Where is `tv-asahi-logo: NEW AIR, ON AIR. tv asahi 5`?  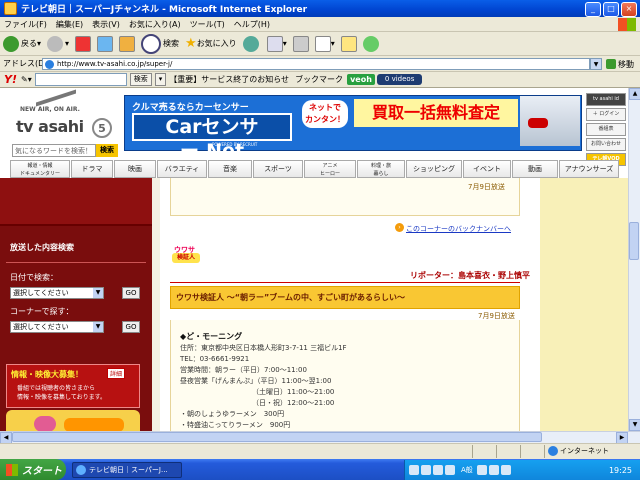 tv-asahi-logo: NEW AIR, ON AIR. tv asahi 5 is located at coordinates (62, 115).